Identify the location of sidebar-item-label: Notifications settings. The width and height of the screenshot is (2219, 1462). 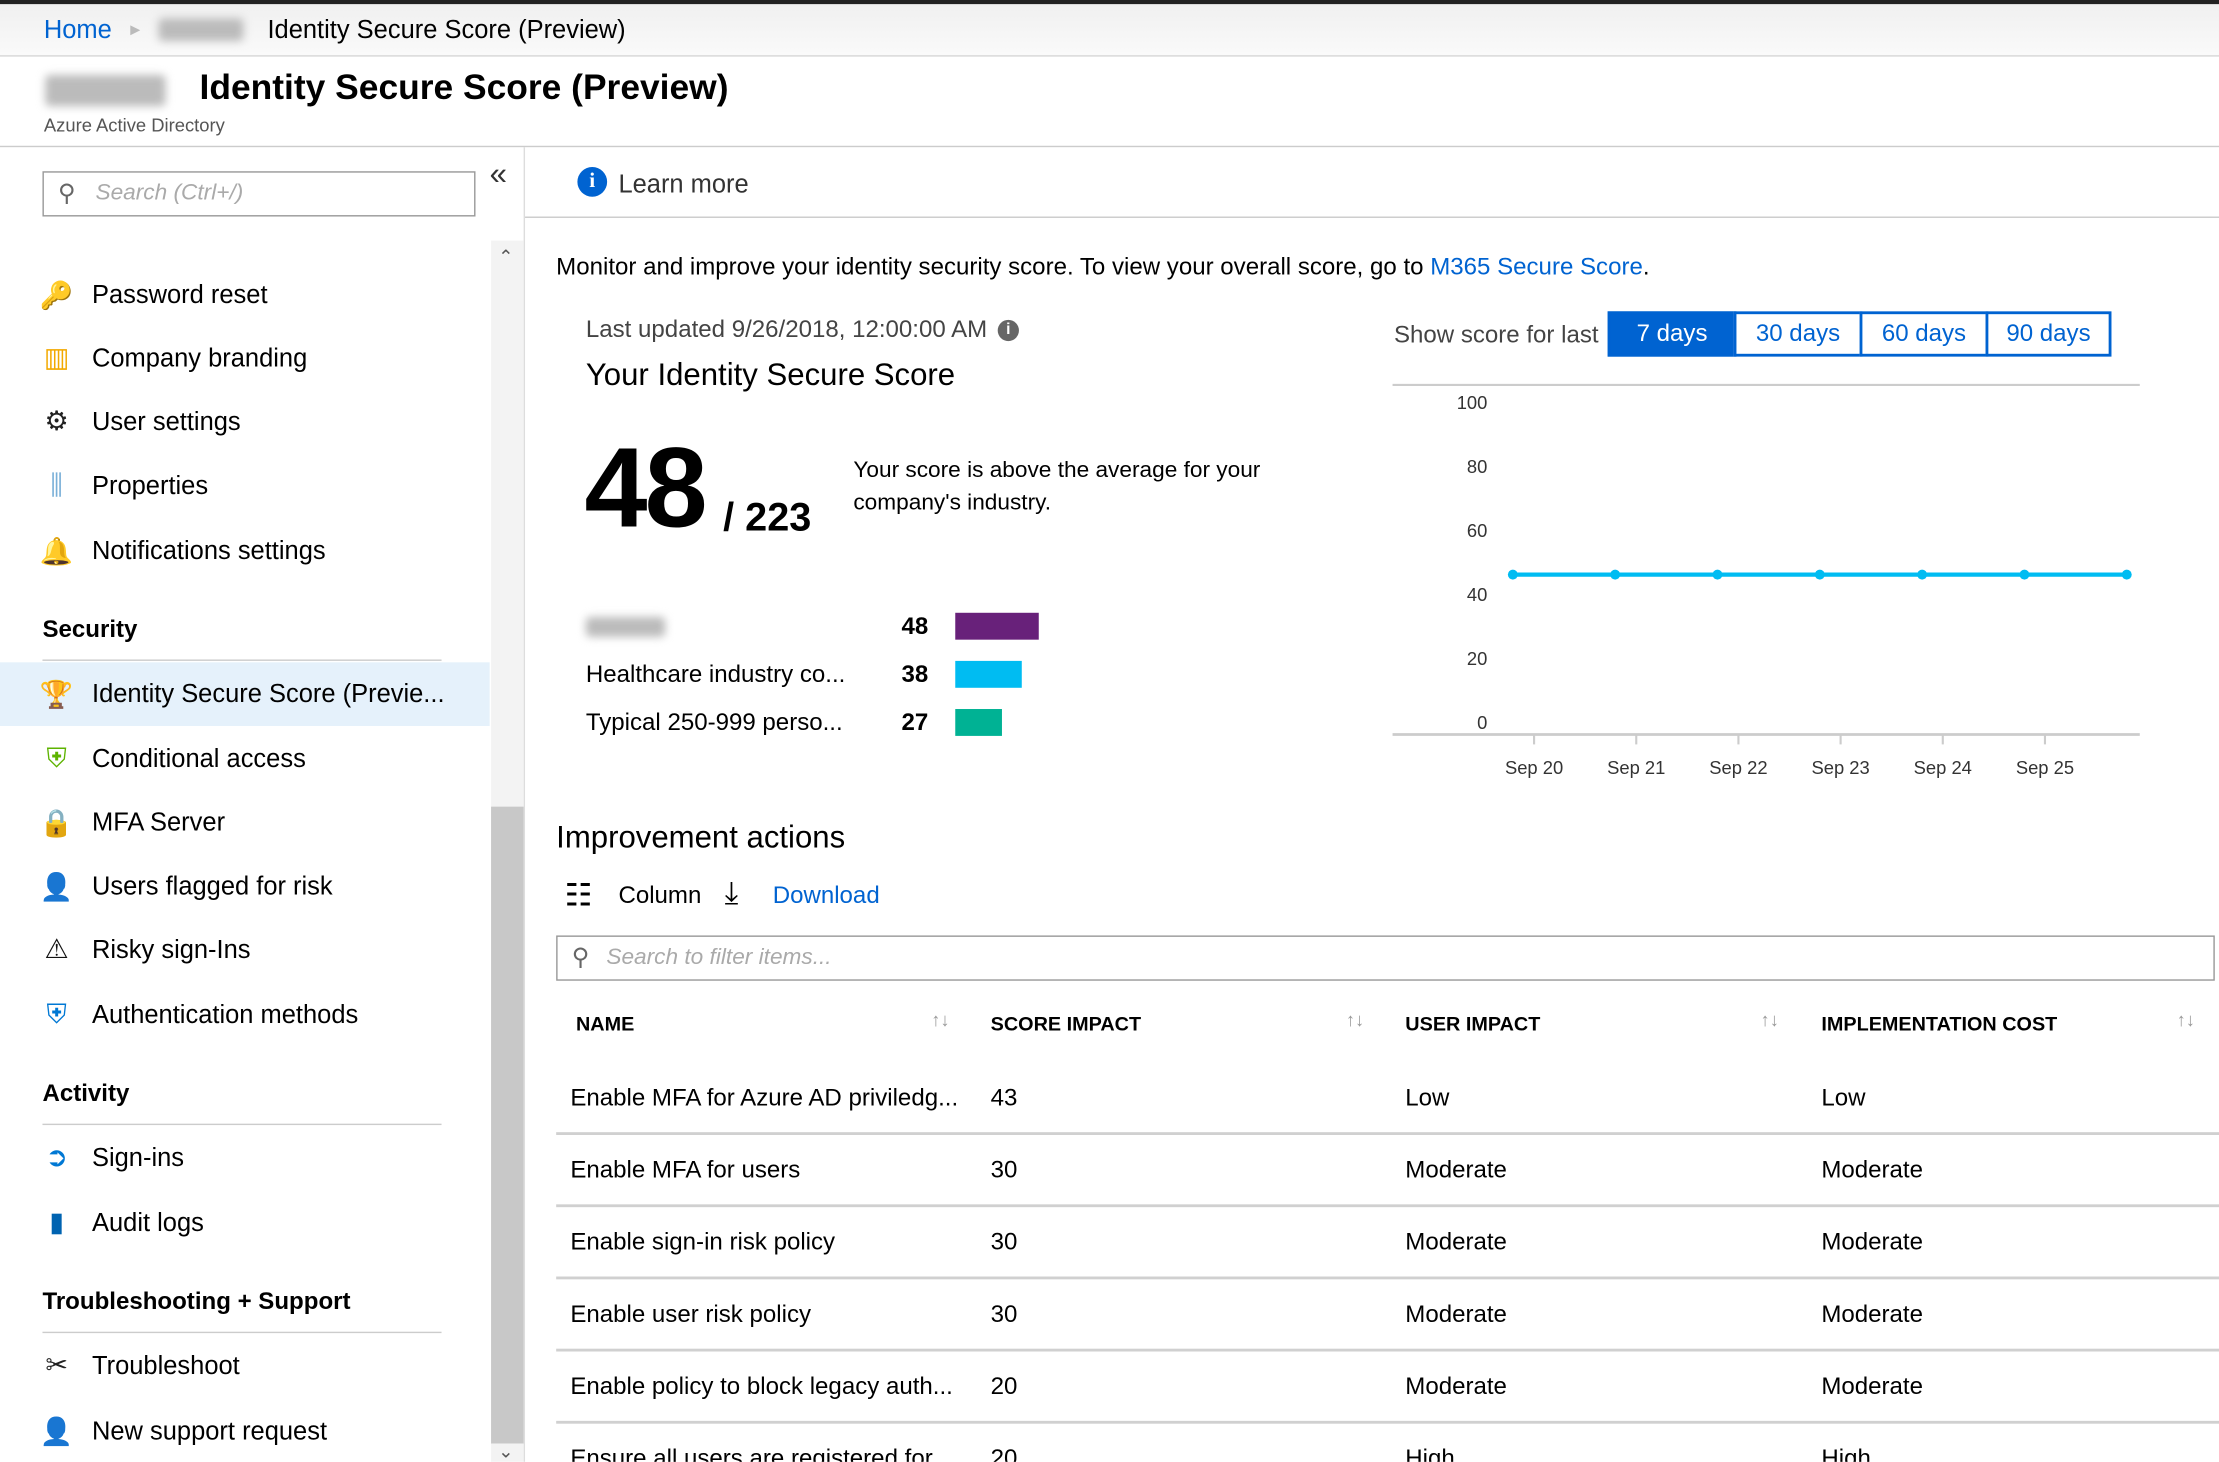
(208, 550).